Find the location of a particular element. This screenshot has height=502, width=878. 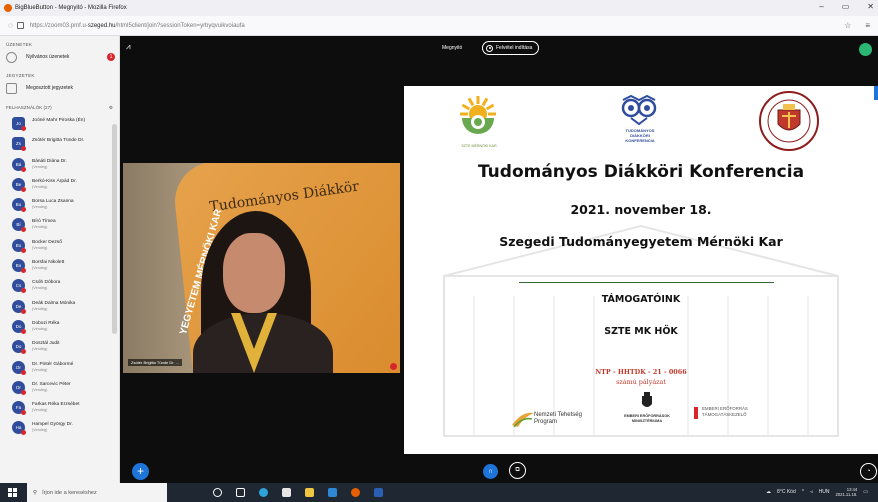

weather-text: 8°C Köd is located at coordinates (786, 492).